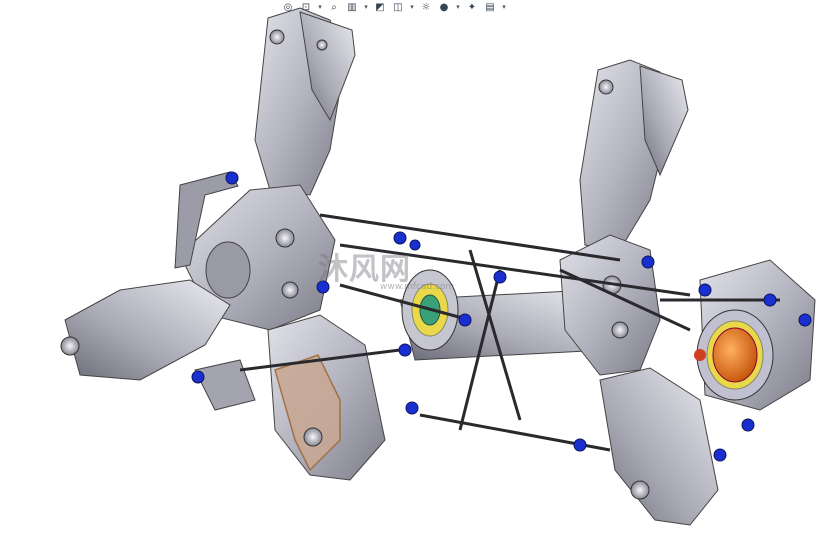  What do you see at coordinates (288, 7) in the screenshot?
I see `view-orientation-icon: ◎` at bounding box center [288, 7].